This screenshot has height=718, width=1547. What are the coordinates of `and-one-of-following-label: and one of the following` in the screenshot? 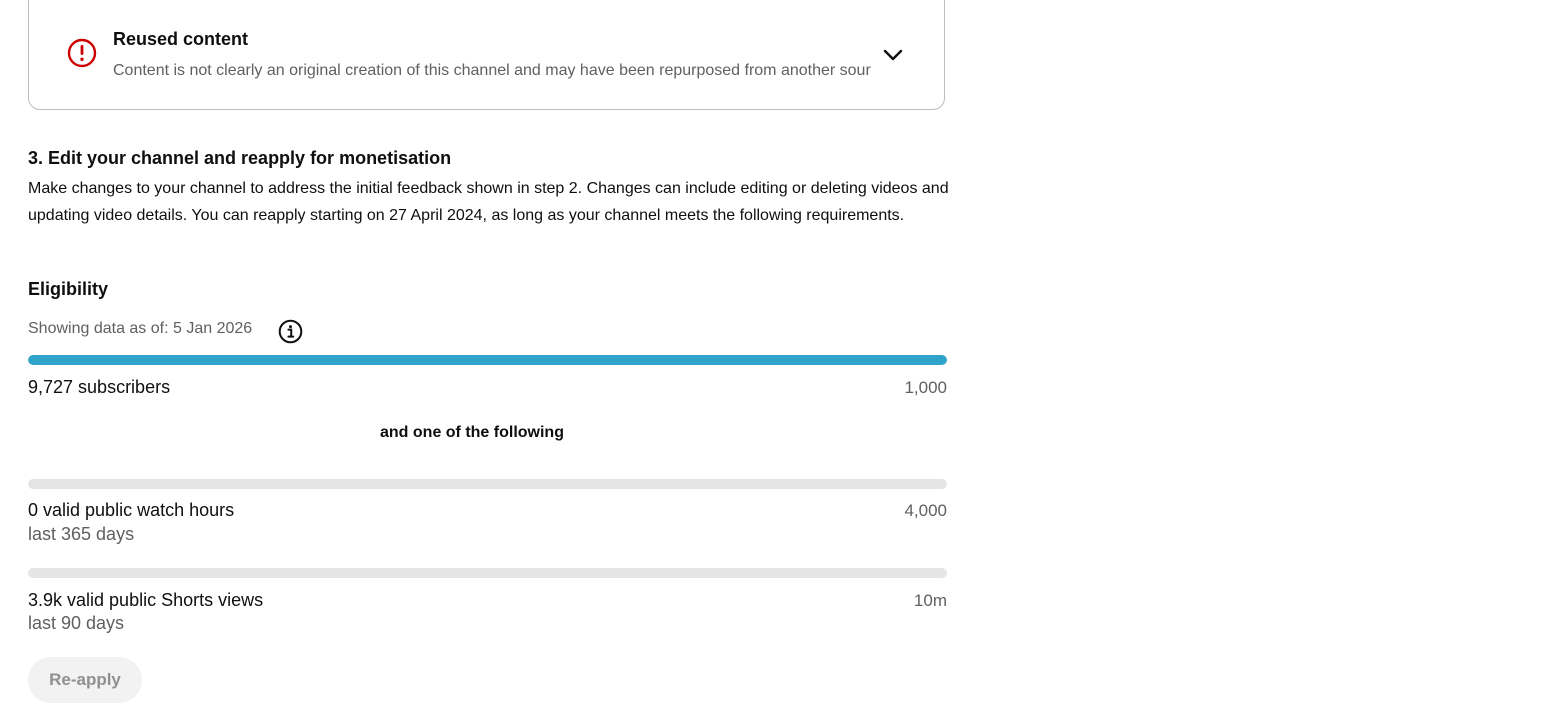 It's located at (472, 432).